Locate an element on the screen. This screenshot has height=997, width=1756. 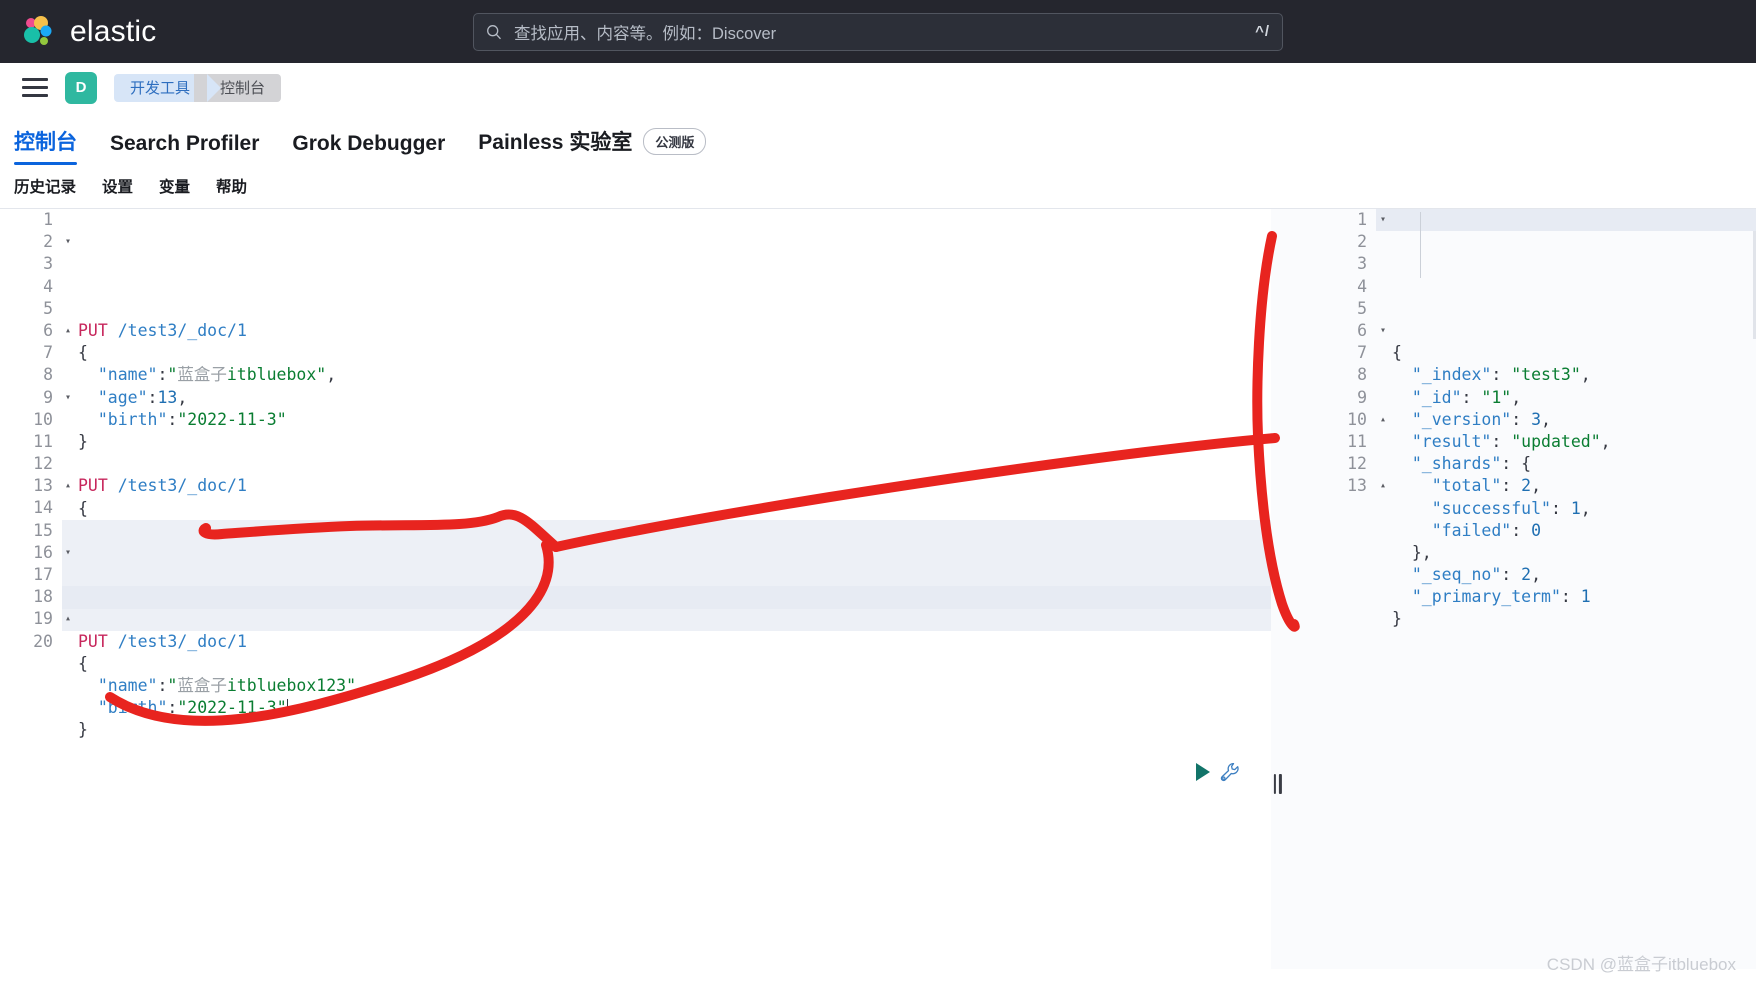
response-indent-guide is located at coordinates (1420, 245).